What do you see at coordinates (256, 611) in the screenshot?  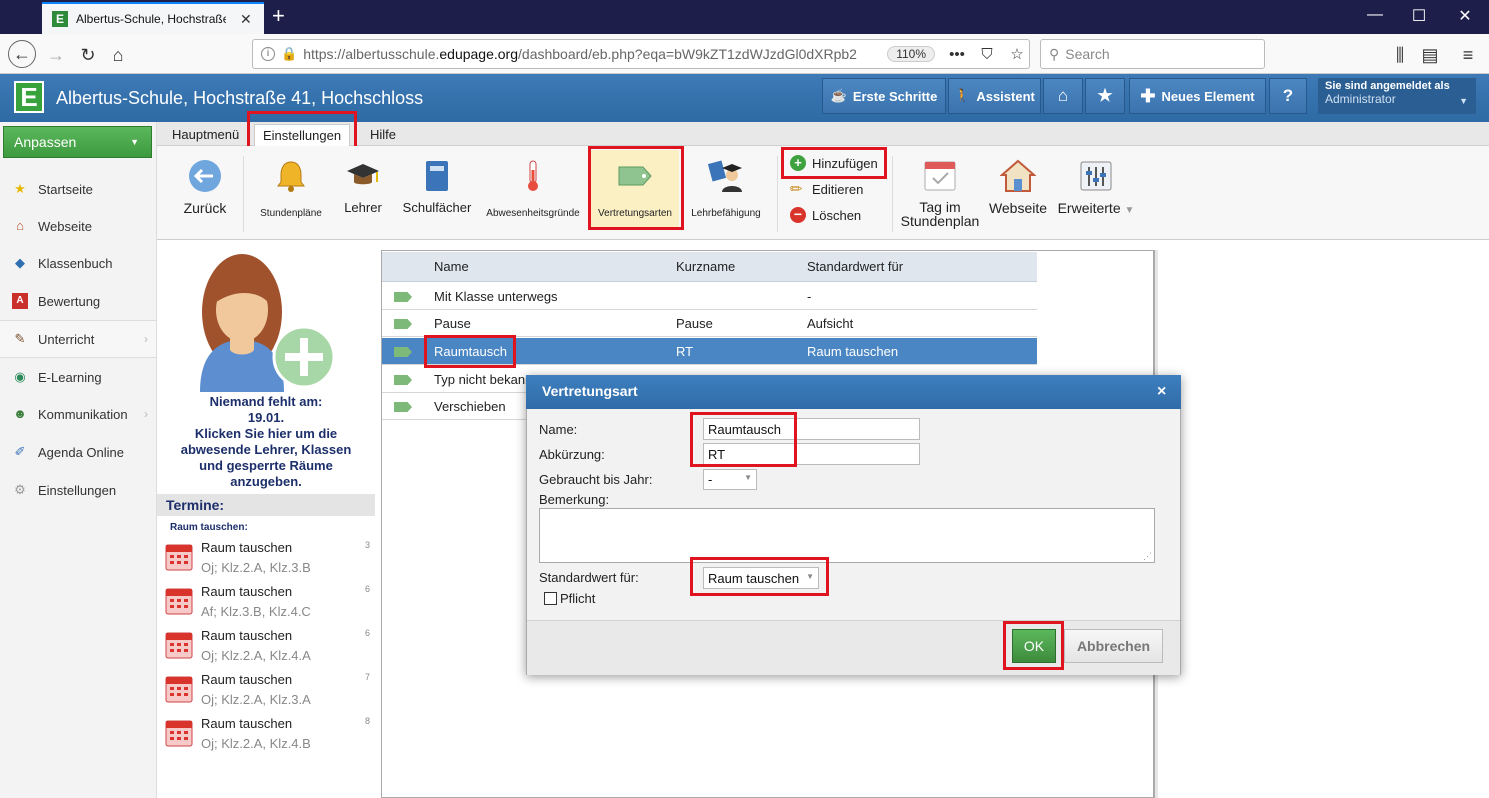 I see `term-detail: Af; Klz.3.B, Klz.4.C` at bounding box center [256, 611].